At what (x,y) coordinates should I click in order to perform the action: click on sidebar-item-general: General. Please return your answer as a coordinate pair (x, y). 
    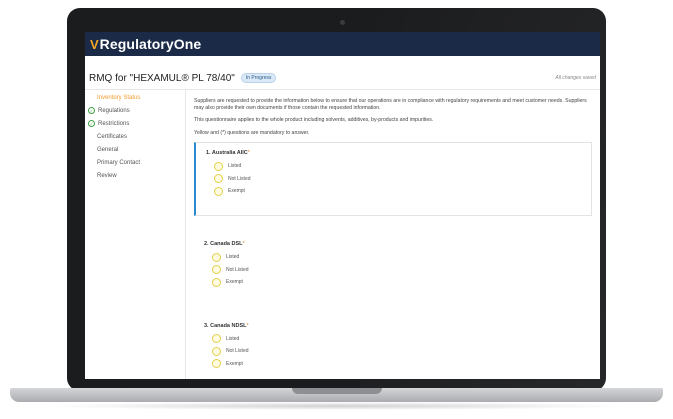
    Looking at the image, I should click on (135, 149).